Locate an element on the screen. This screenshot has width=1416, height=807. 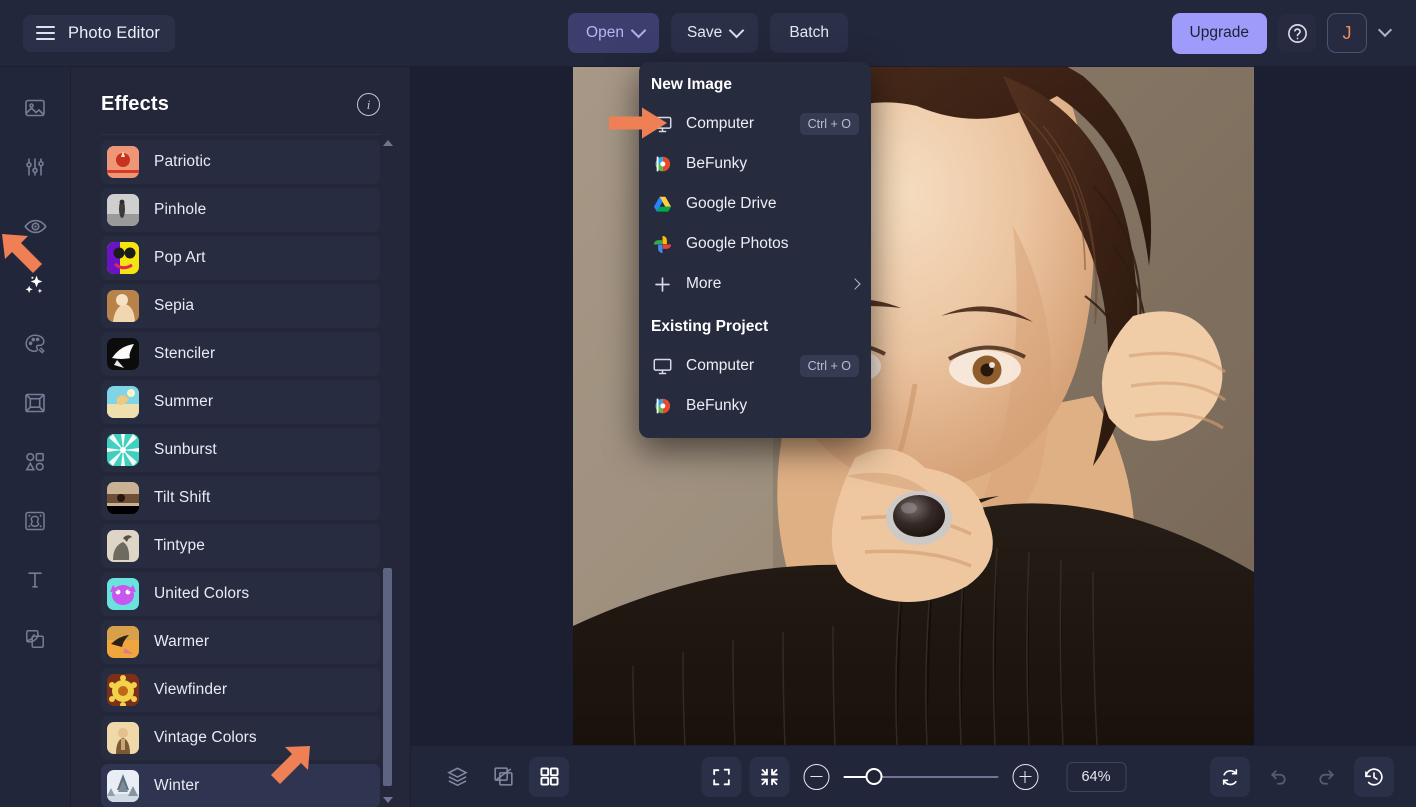
effect-item-sepia: Sepia is located at coordinates (240, 306).